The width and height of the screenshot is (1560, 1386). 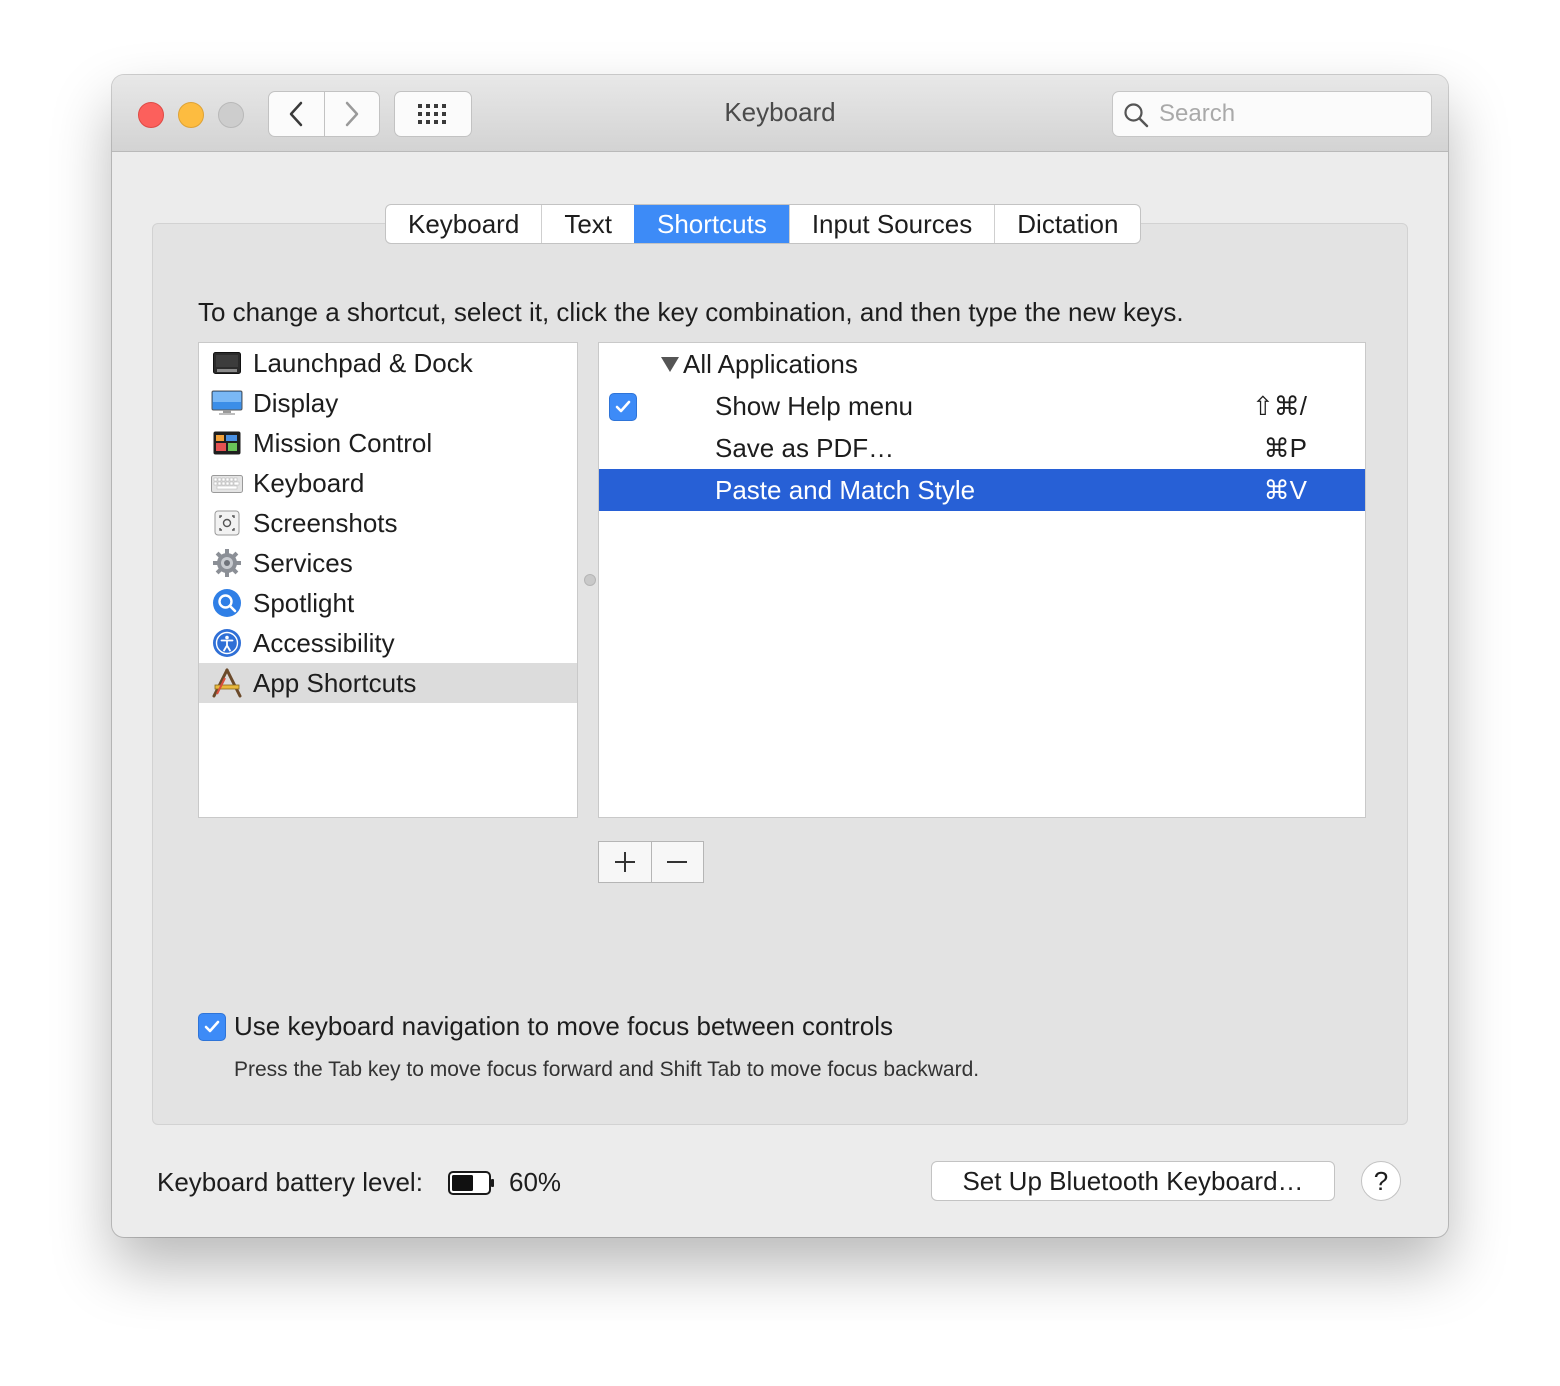 I want to click on category-display: Display, so click(x=388, y=403).